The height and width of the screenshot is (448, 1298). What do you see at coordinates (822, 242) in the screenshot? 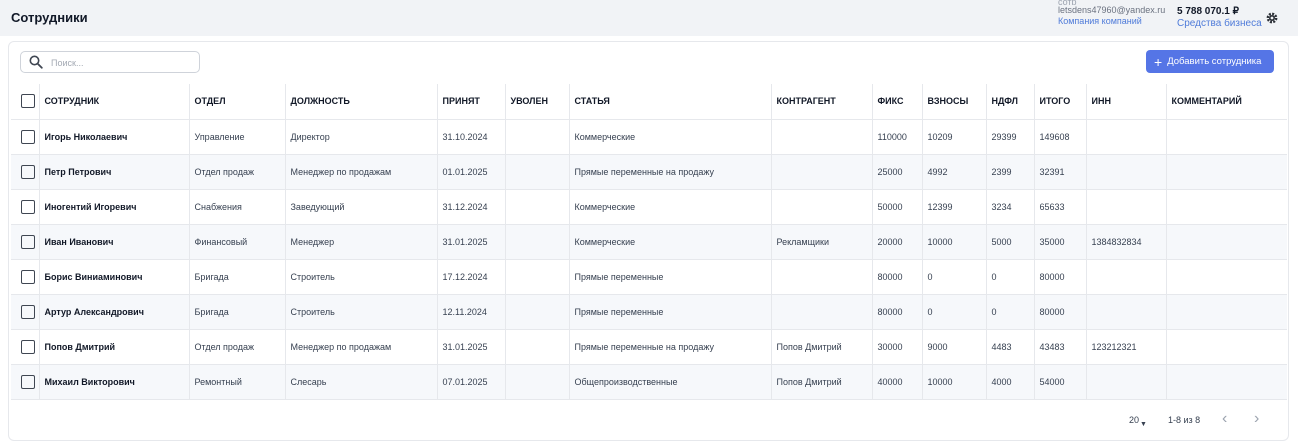
I see `table-cell: Рекламщики` at bounding box center [822, 242].